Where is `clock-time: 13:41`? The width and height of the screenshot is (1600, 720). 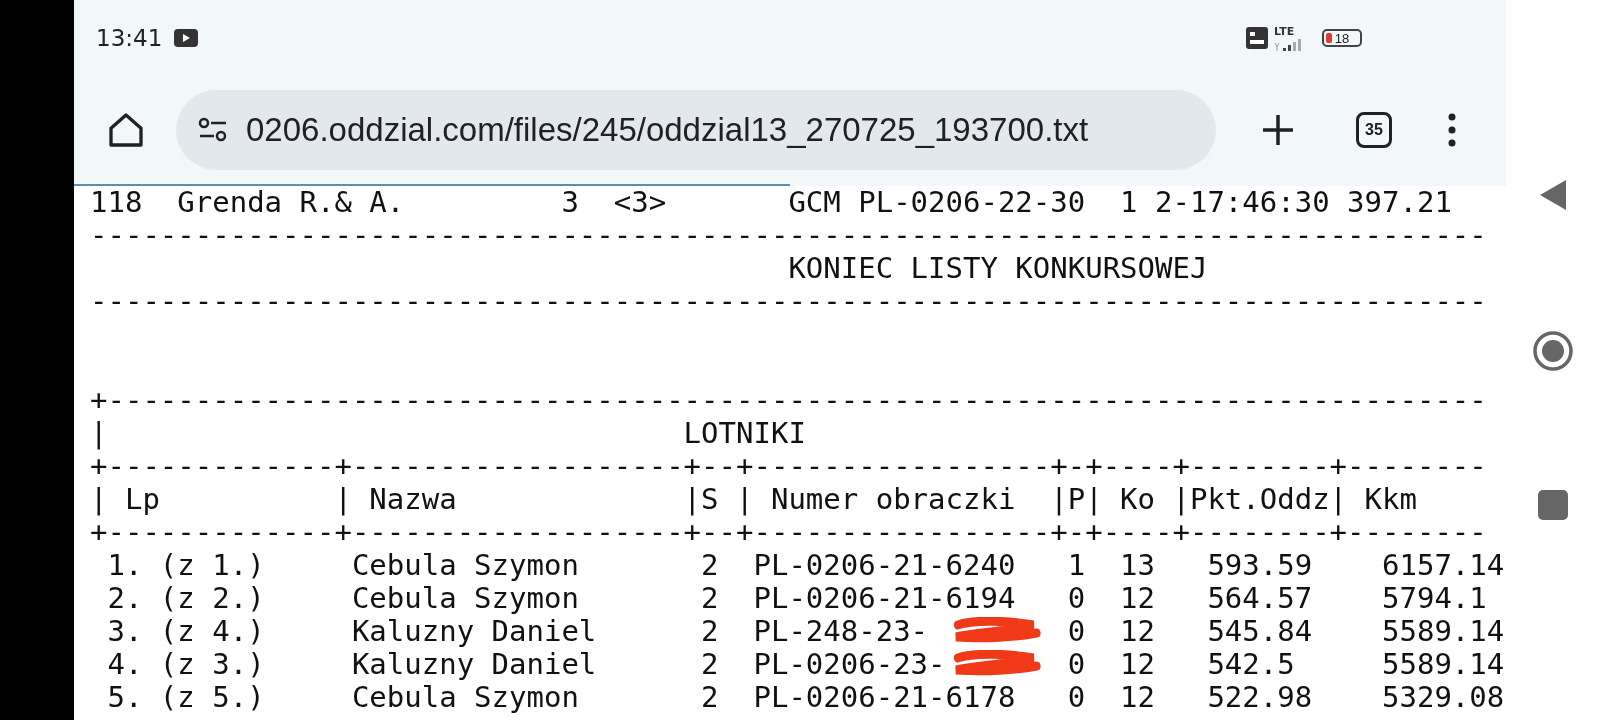 clock-time: 13:41 is located at coordinates (129, 38).